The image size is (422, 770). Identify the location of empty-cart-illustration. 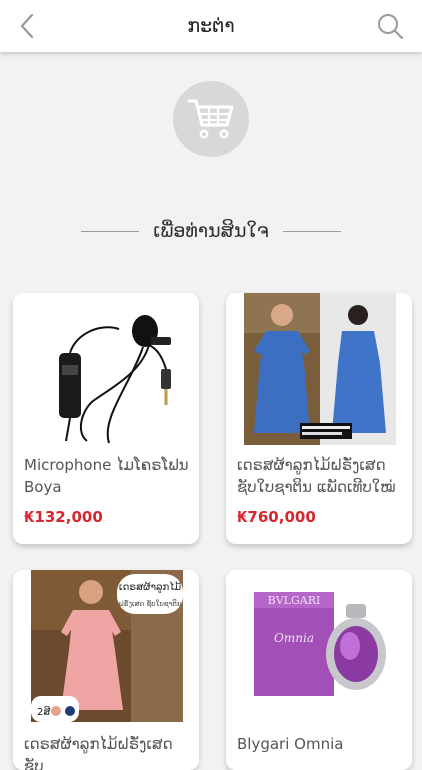
(211, 119).